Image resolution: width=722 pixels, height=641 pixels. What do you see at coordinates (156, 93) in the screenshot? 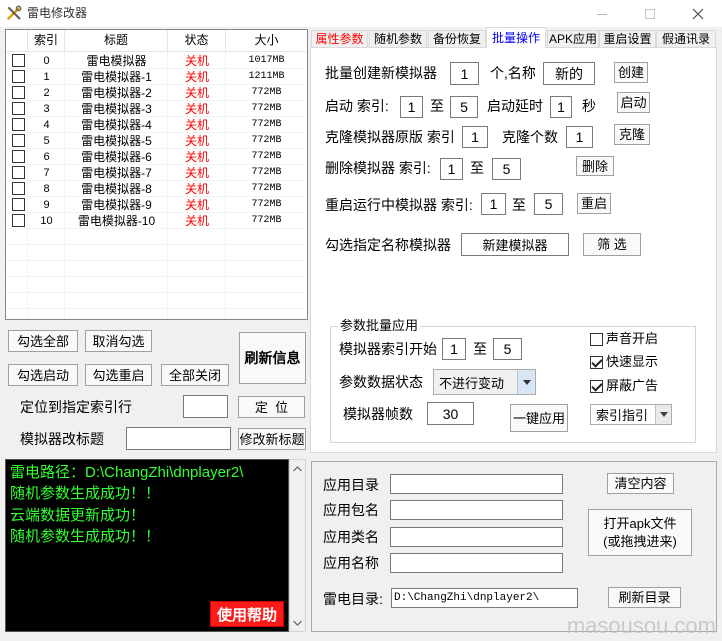
I see `table-row: 2 雷电模拟器-2 关机 772MB` at bounding box center [156, 93].